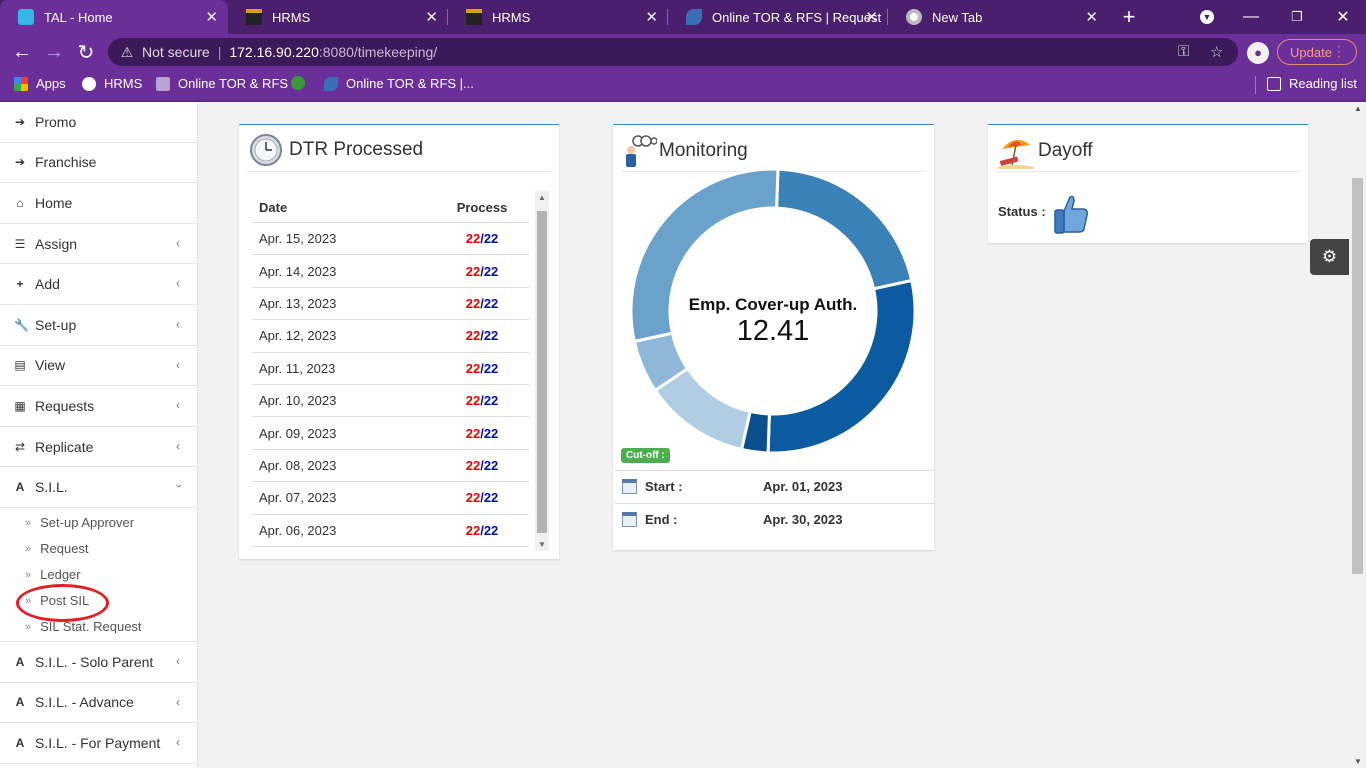 This screenshot has width=1366, height=768. What do you see at coordinates (64, 549) in the screenshot?
I see `submenu-label: Request` at bounding box center [64, 549].